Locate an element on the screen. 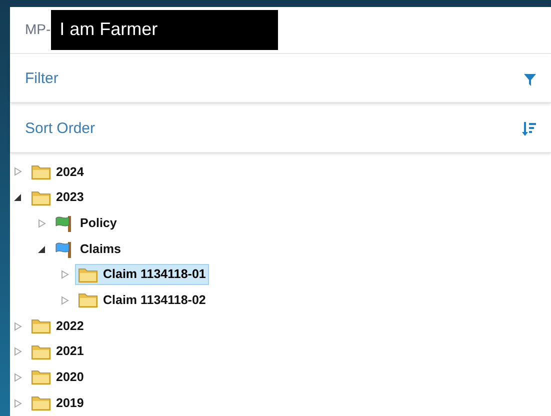 This screenshot has height=416, width=551. name-label: I am Farmer is located at coordinates (164, 30).